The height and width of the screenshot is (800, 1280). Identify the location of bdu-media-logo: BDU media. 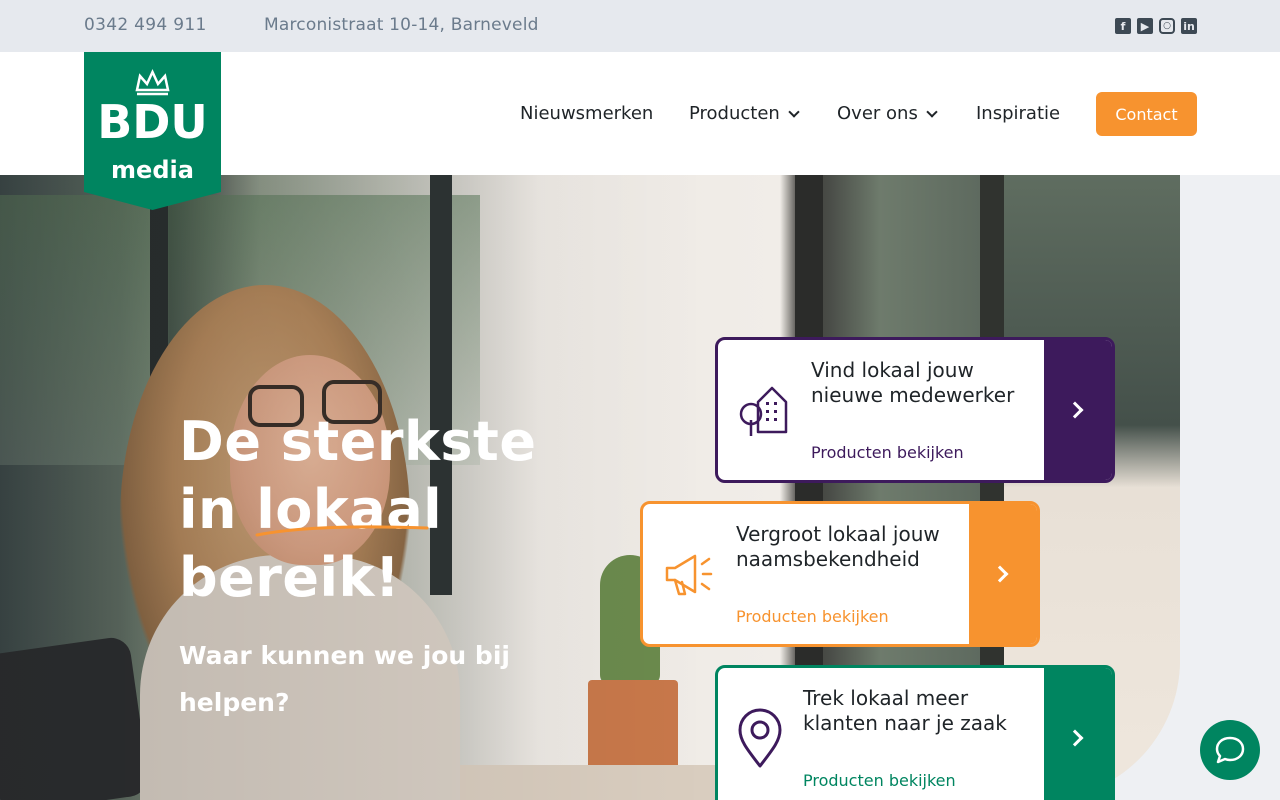
(152, 131).